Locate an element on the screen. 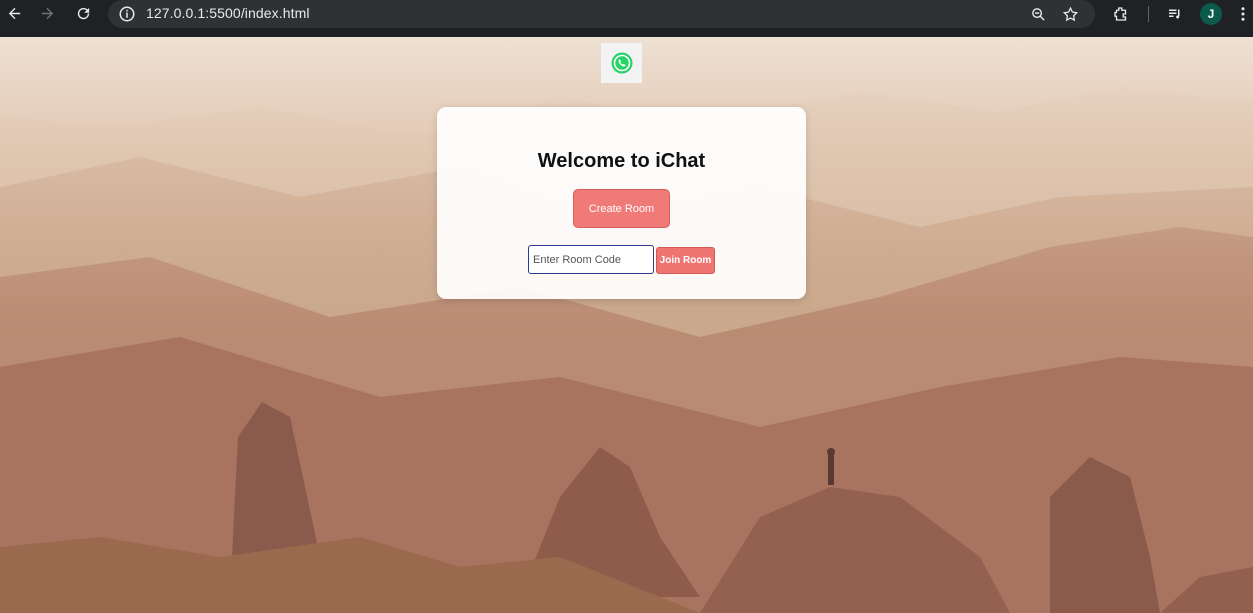 The height and width of the screenshot is (613, 1253). toolbar-divider is located at coordinates (1148, 14).